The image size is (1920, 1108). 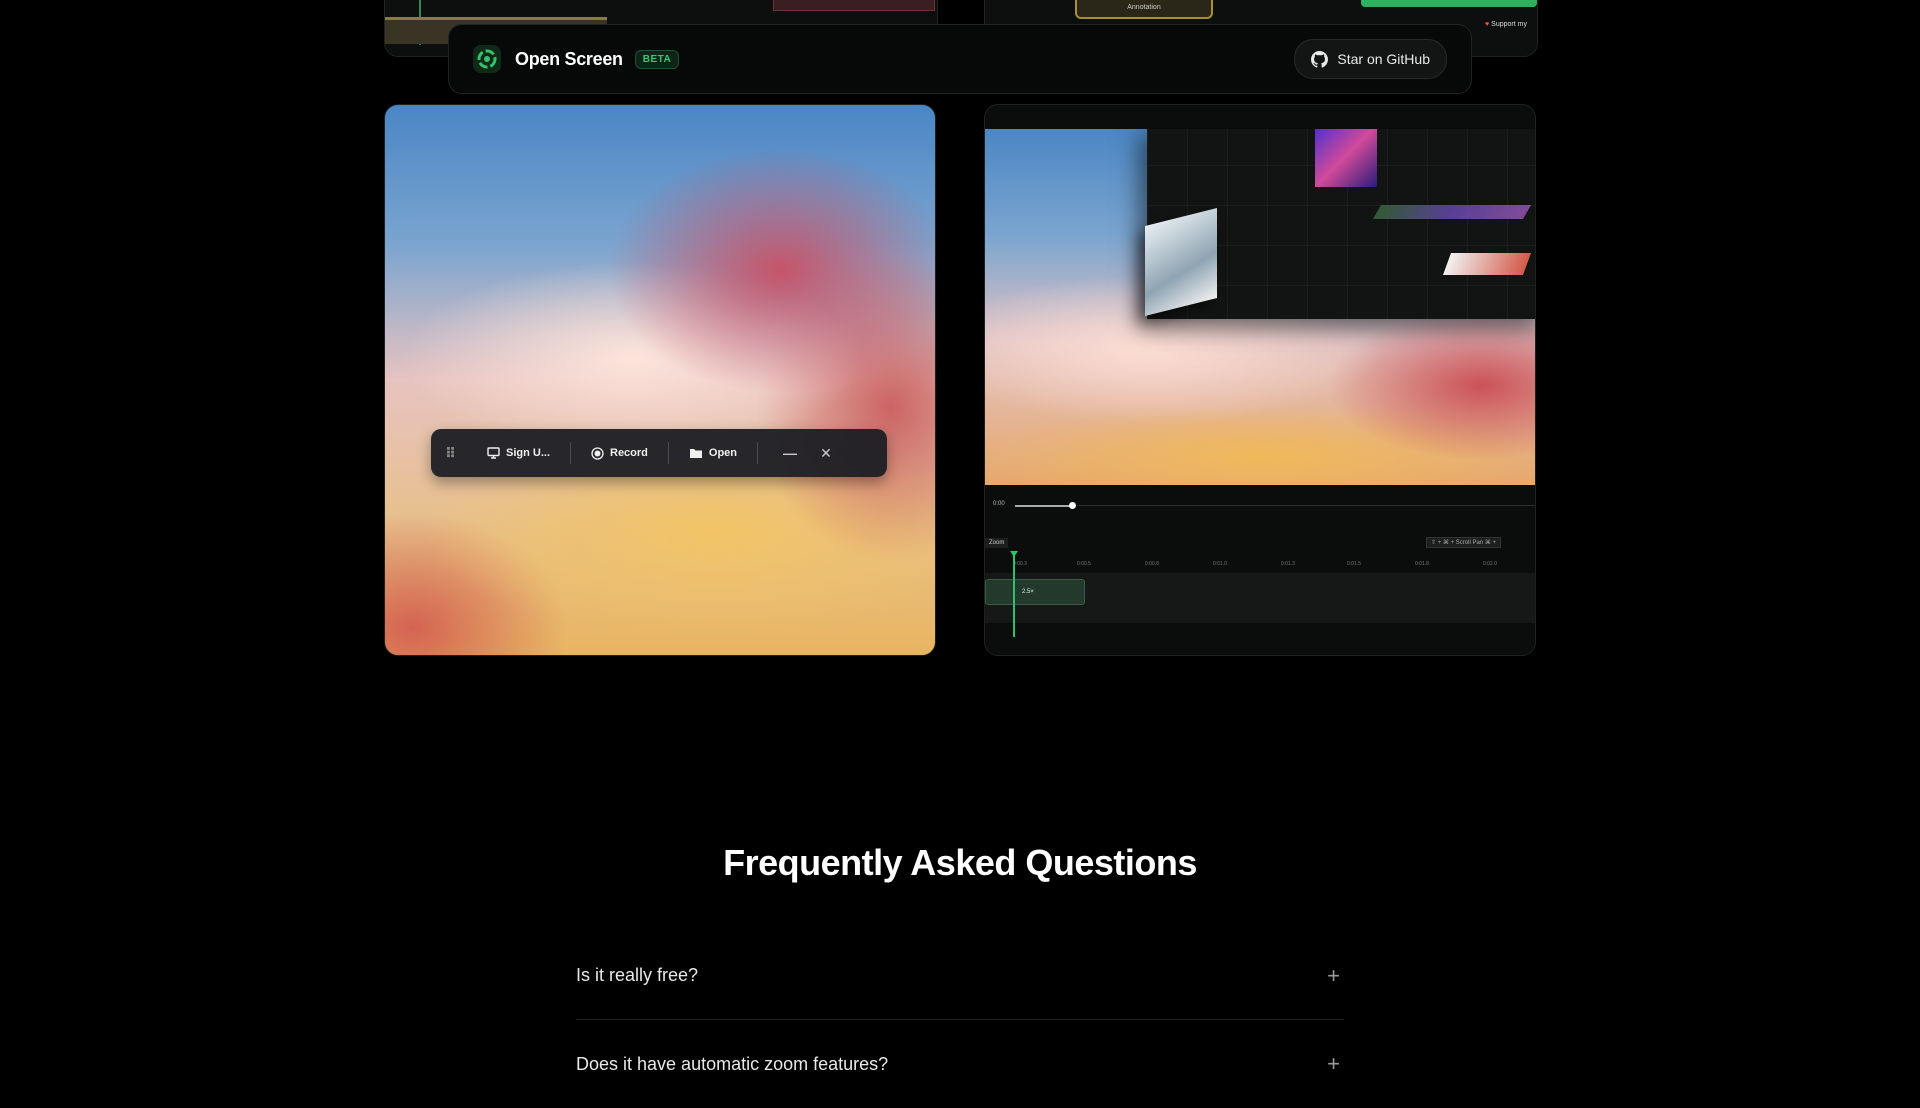 I want to click on support-label: Support my, so click(x=1509, y=24).